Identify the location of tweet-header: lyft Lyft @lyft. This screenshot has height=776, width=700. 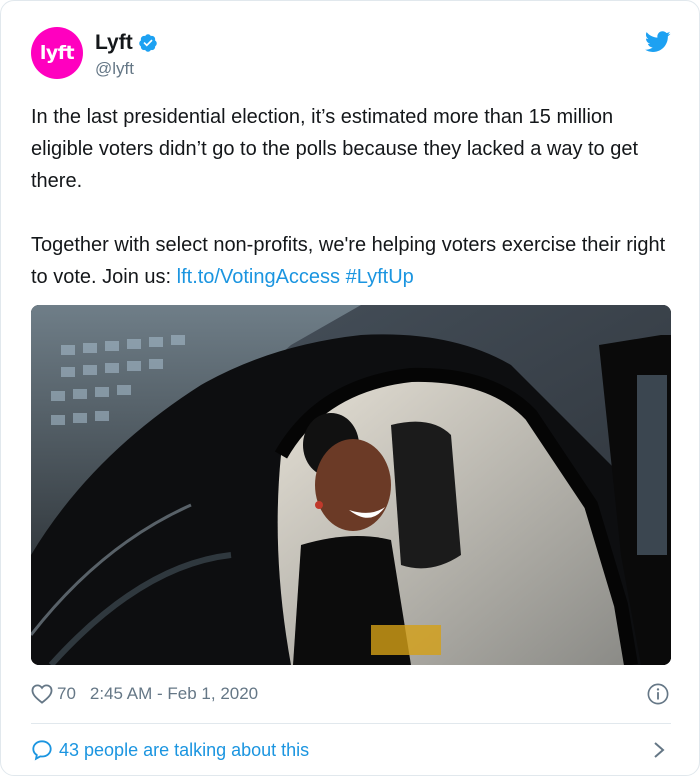
(351, 55).